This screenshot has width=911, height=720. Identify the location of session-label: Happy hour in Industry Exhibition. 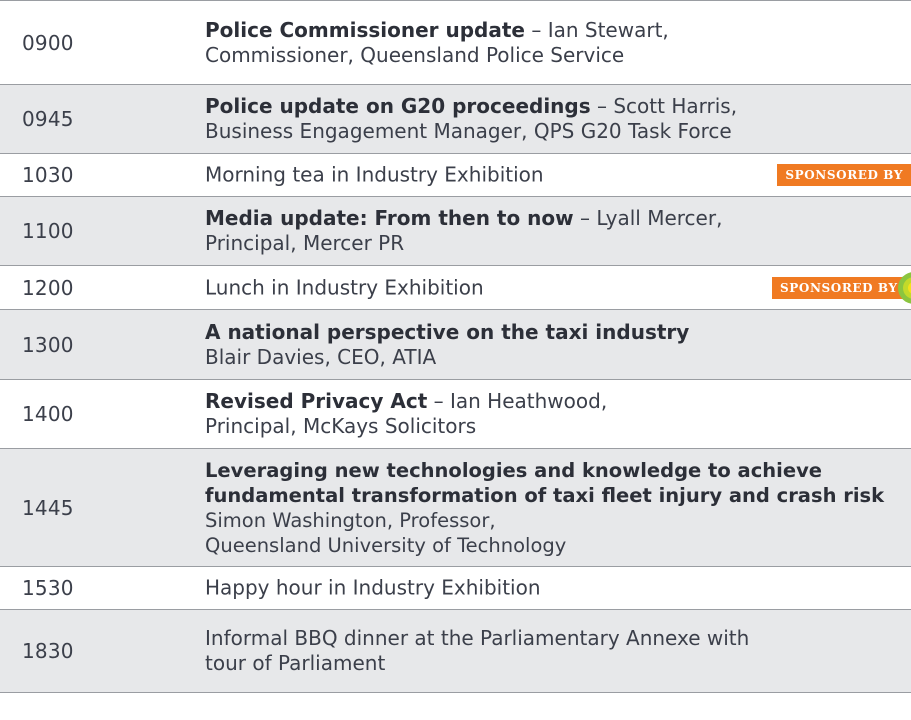
(373, 587).